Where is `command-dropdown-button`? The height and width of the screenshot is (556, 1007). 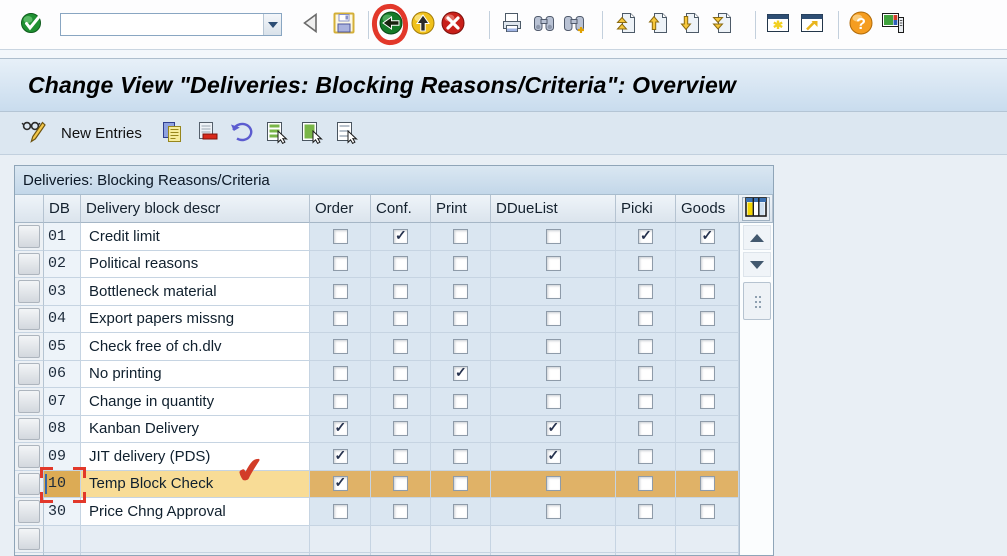 command-dropdown-button is located at coordinates (272, 24).